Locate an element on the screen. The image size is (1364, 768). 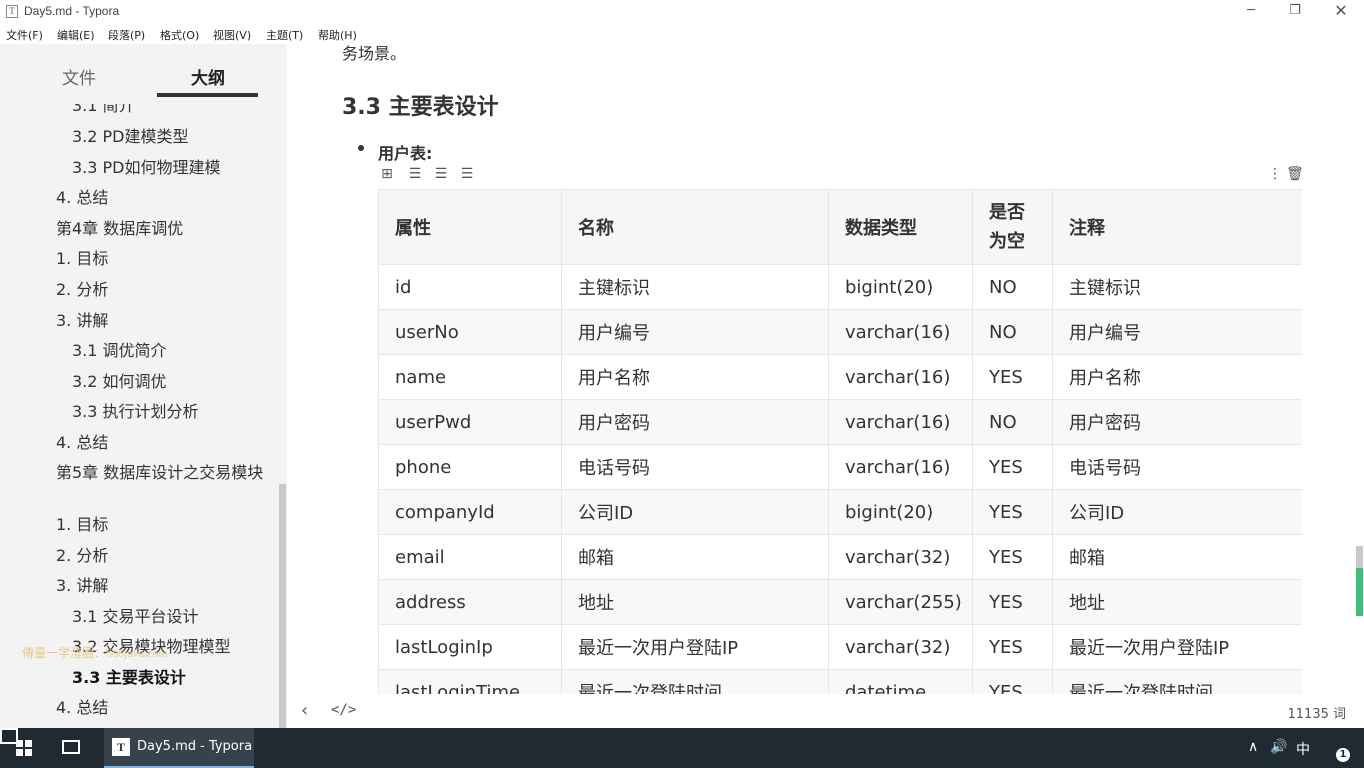
table-more-icon: ⋮ is located at coordinates (1275, 174).